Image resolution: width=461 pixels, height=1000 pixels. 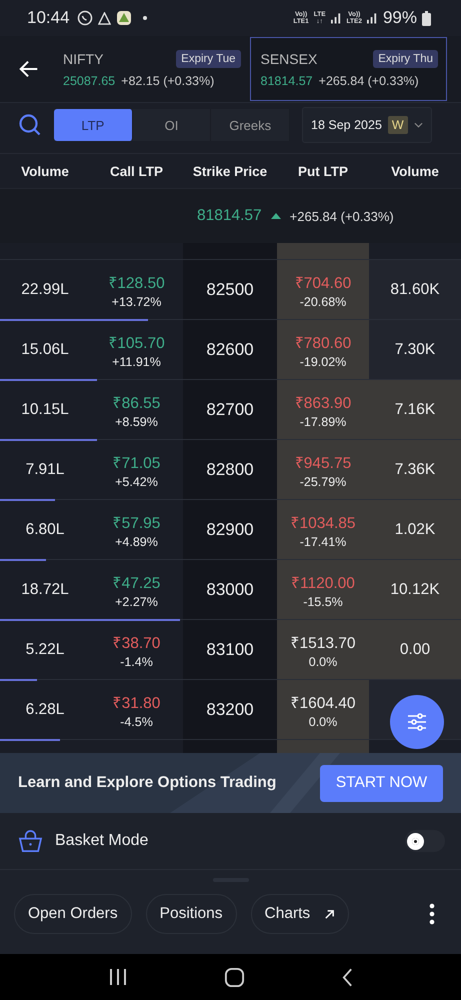 What do you see at coordinates (230, 171) in the screenshot?
I see `column-header: Strike Price` at bounding box center [230, 171].